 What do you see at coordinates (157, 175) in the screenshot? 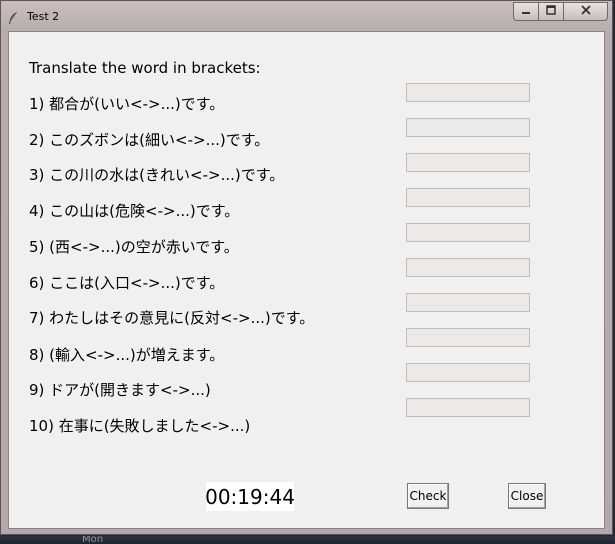
I see `question-label-3: 3) この川の水は(きれい<->...)です。` at bounding box center [157, 175].